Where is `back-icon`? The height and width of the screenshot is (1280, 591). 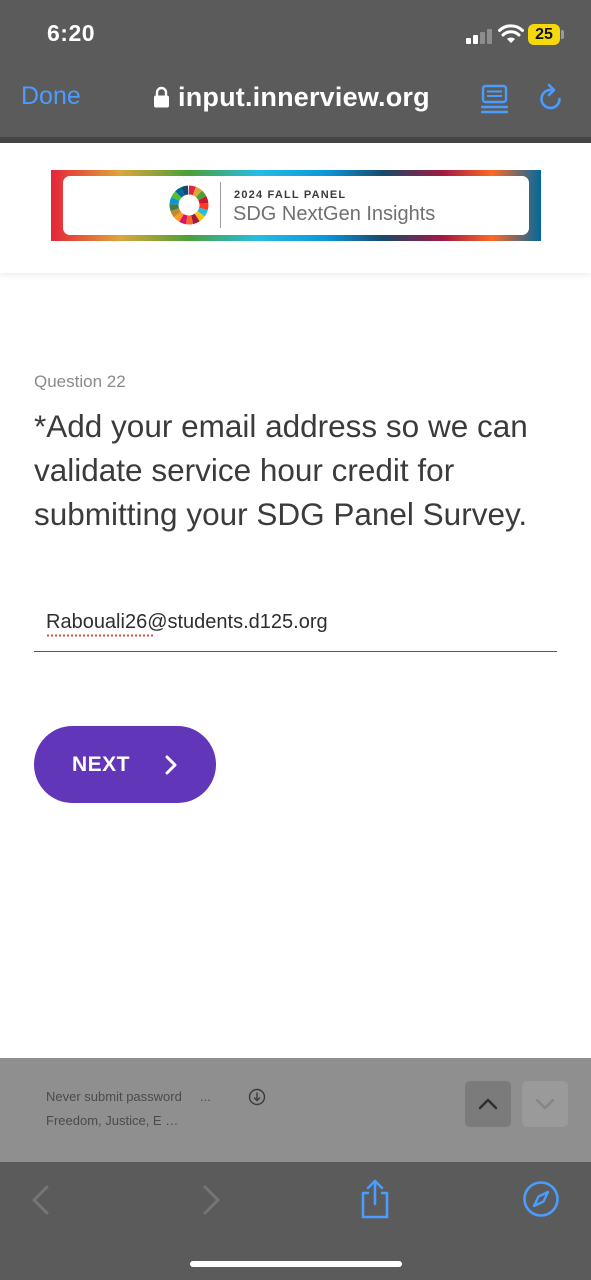
back-icon is located at coordinates (41, 1200).